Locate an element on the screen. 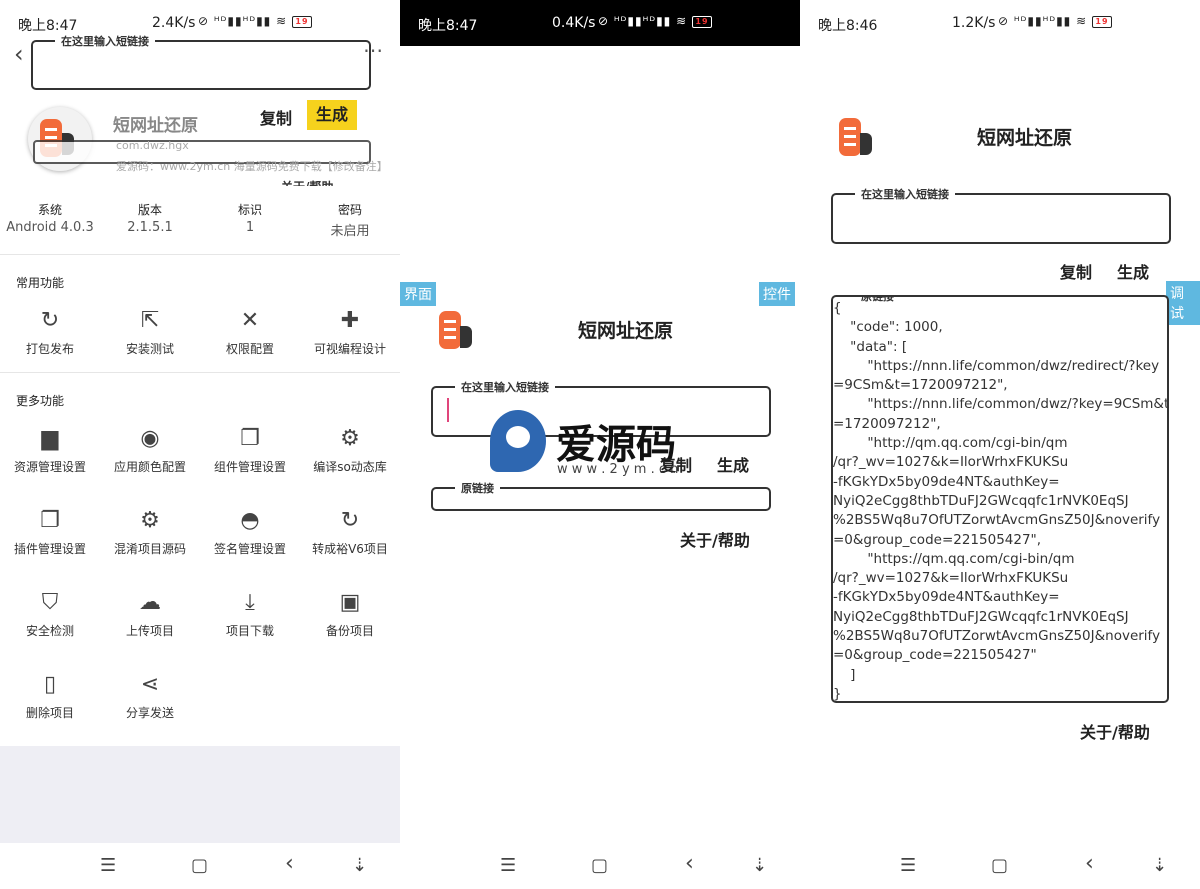 The height and width of the screenshot is (889, 1200). app-logo-icon-b is located at coordinates (866, 144).